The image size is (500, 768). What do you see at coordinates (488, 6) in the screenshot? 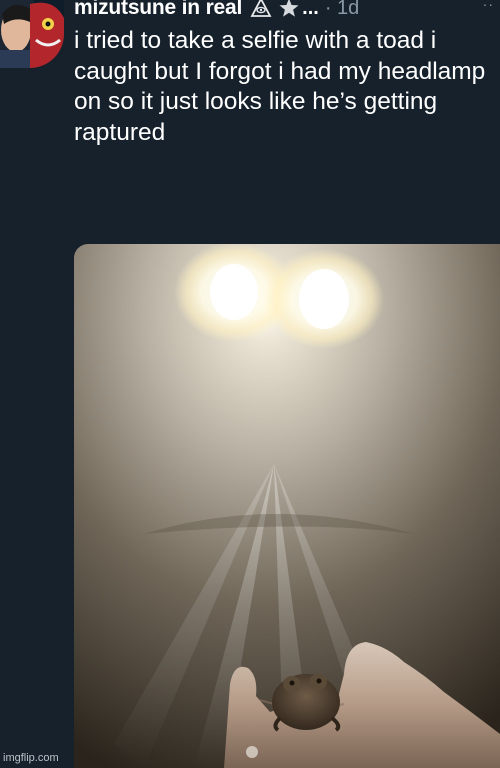
I see `more-options-icon: ··` at bounding box center [488, 6].